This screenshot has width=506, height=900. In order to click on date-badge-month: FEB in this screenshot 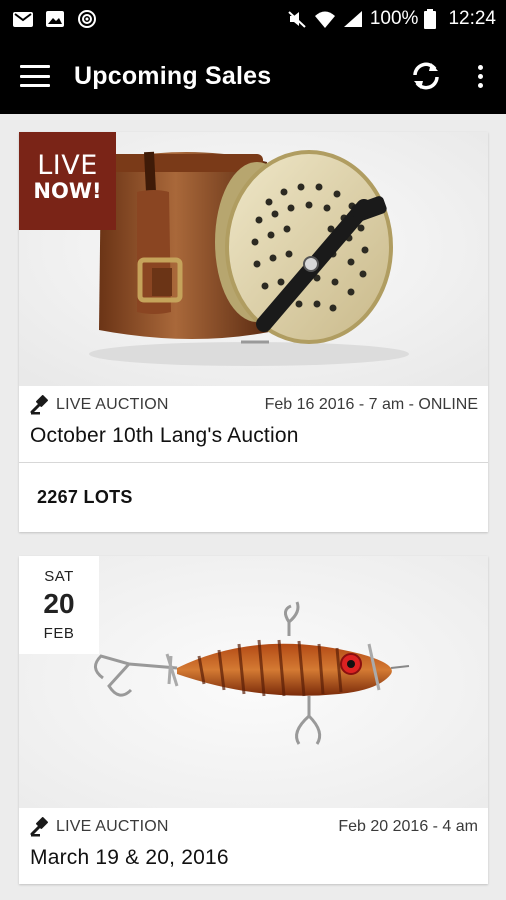, I will do `click(59, 633)`.